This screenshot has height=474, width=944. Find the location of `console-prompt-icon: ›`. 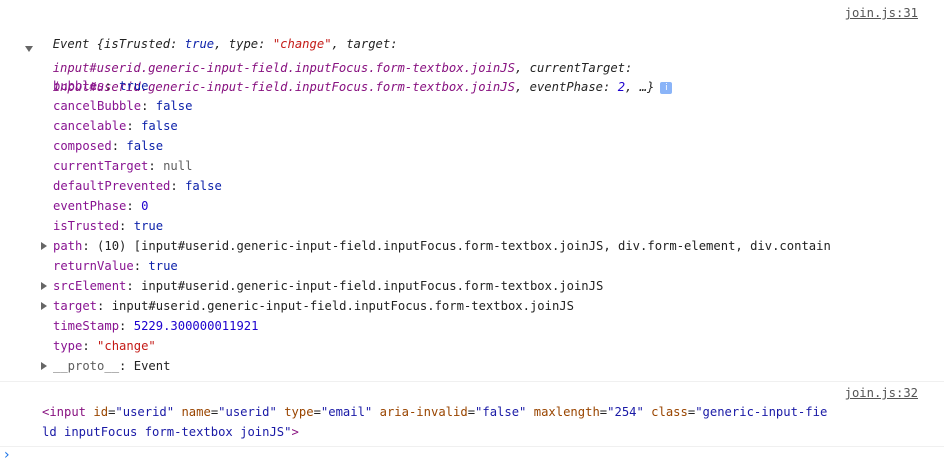

console-prompt-icon: › is located at coordinates (7, 455).